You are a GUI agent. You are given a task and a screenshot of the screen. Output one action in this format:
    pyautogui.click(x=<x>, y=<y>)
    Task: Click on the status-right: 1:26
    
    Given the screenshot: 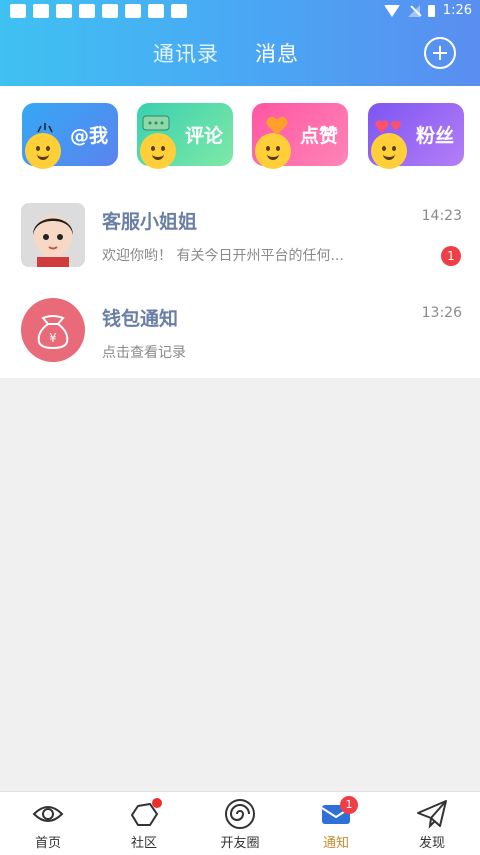 What is the action you would take?
    pyautogui.click(x=427, y=10)
    